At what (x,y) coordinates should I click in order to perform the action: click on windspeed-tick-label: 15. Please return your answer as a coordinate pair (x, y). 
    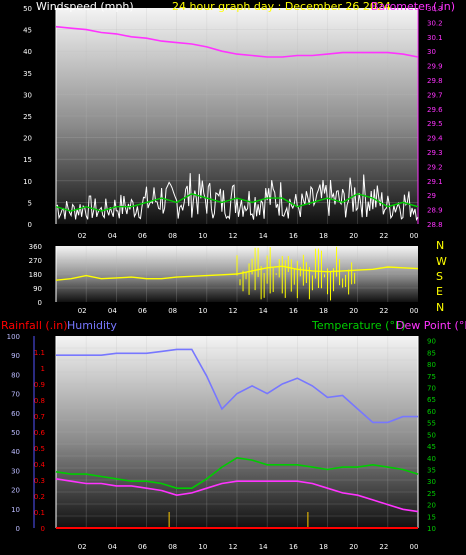
    Looking at the image, I should click on (27, 160).